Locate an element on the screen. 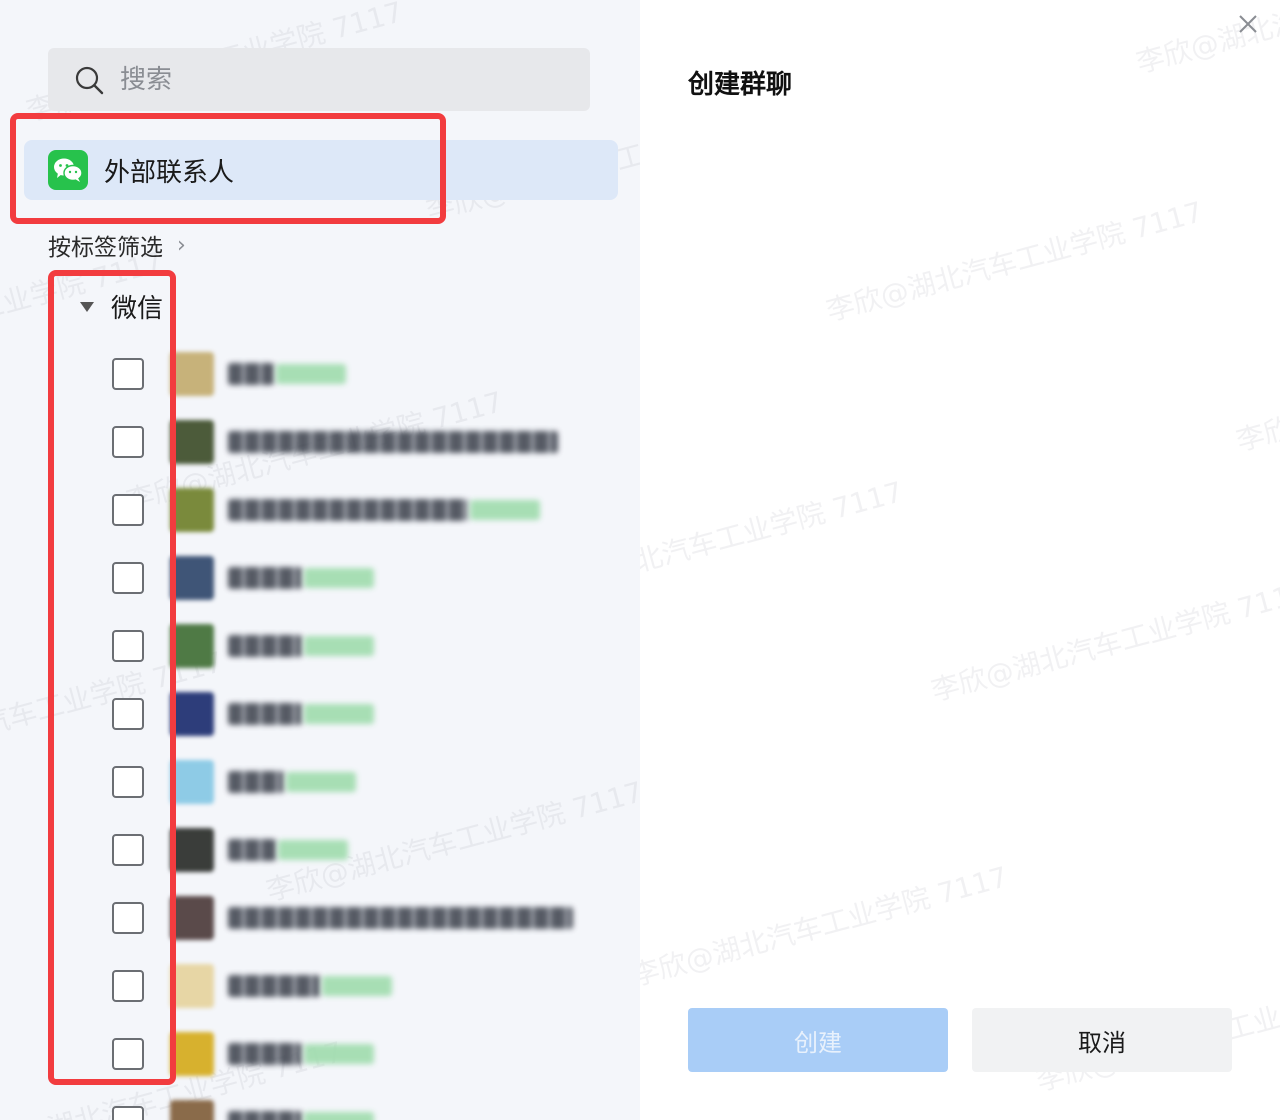 The width and height of the screenshot is (1280, 1120). close-icon is located at coordinates (1248, 24).